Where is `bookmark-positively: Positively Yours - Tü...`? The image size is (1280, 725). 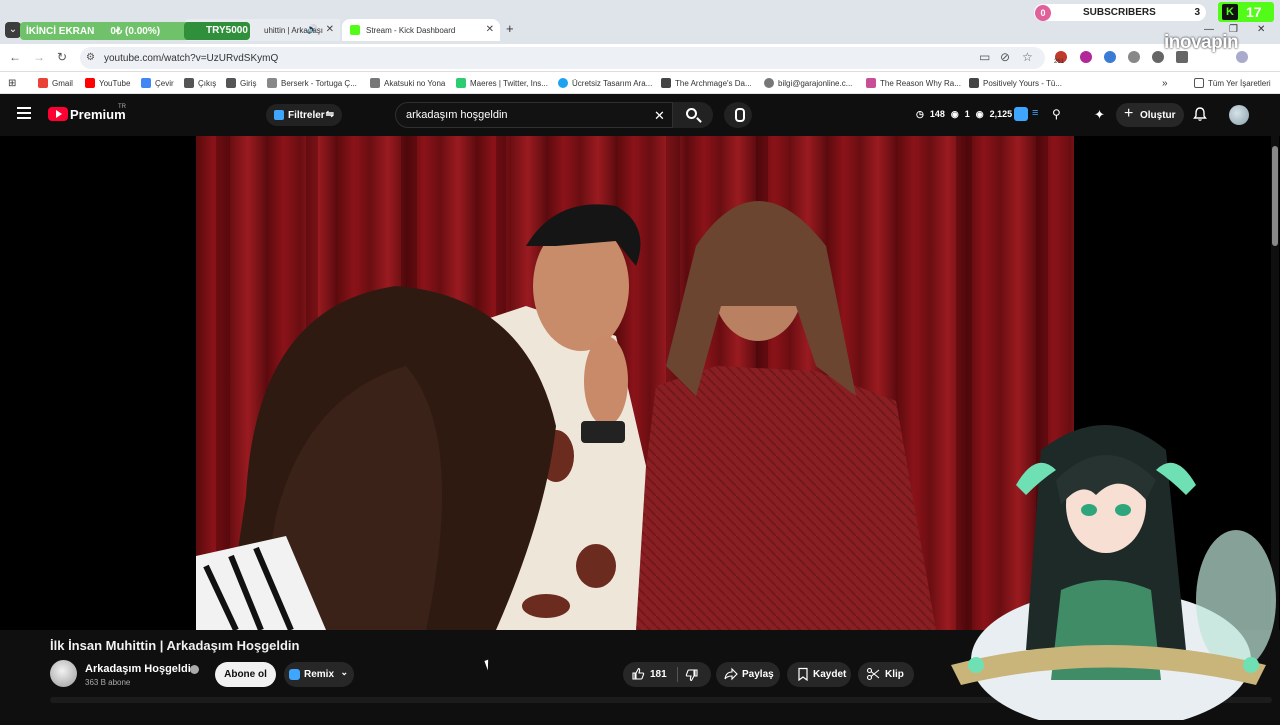 bookmark-positively: Positively Yours - Tü... is located at coordinates (1015, 83).